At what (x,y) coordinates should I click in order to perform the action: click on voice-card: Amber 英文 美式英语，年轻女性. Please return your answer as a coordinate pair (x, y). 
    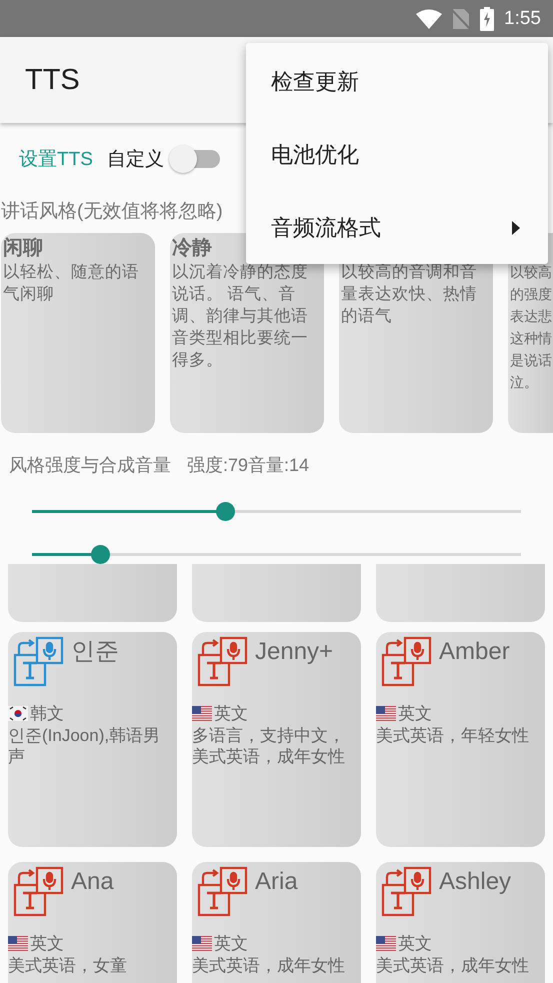
    Looking at the image, I should click on (460, 739).